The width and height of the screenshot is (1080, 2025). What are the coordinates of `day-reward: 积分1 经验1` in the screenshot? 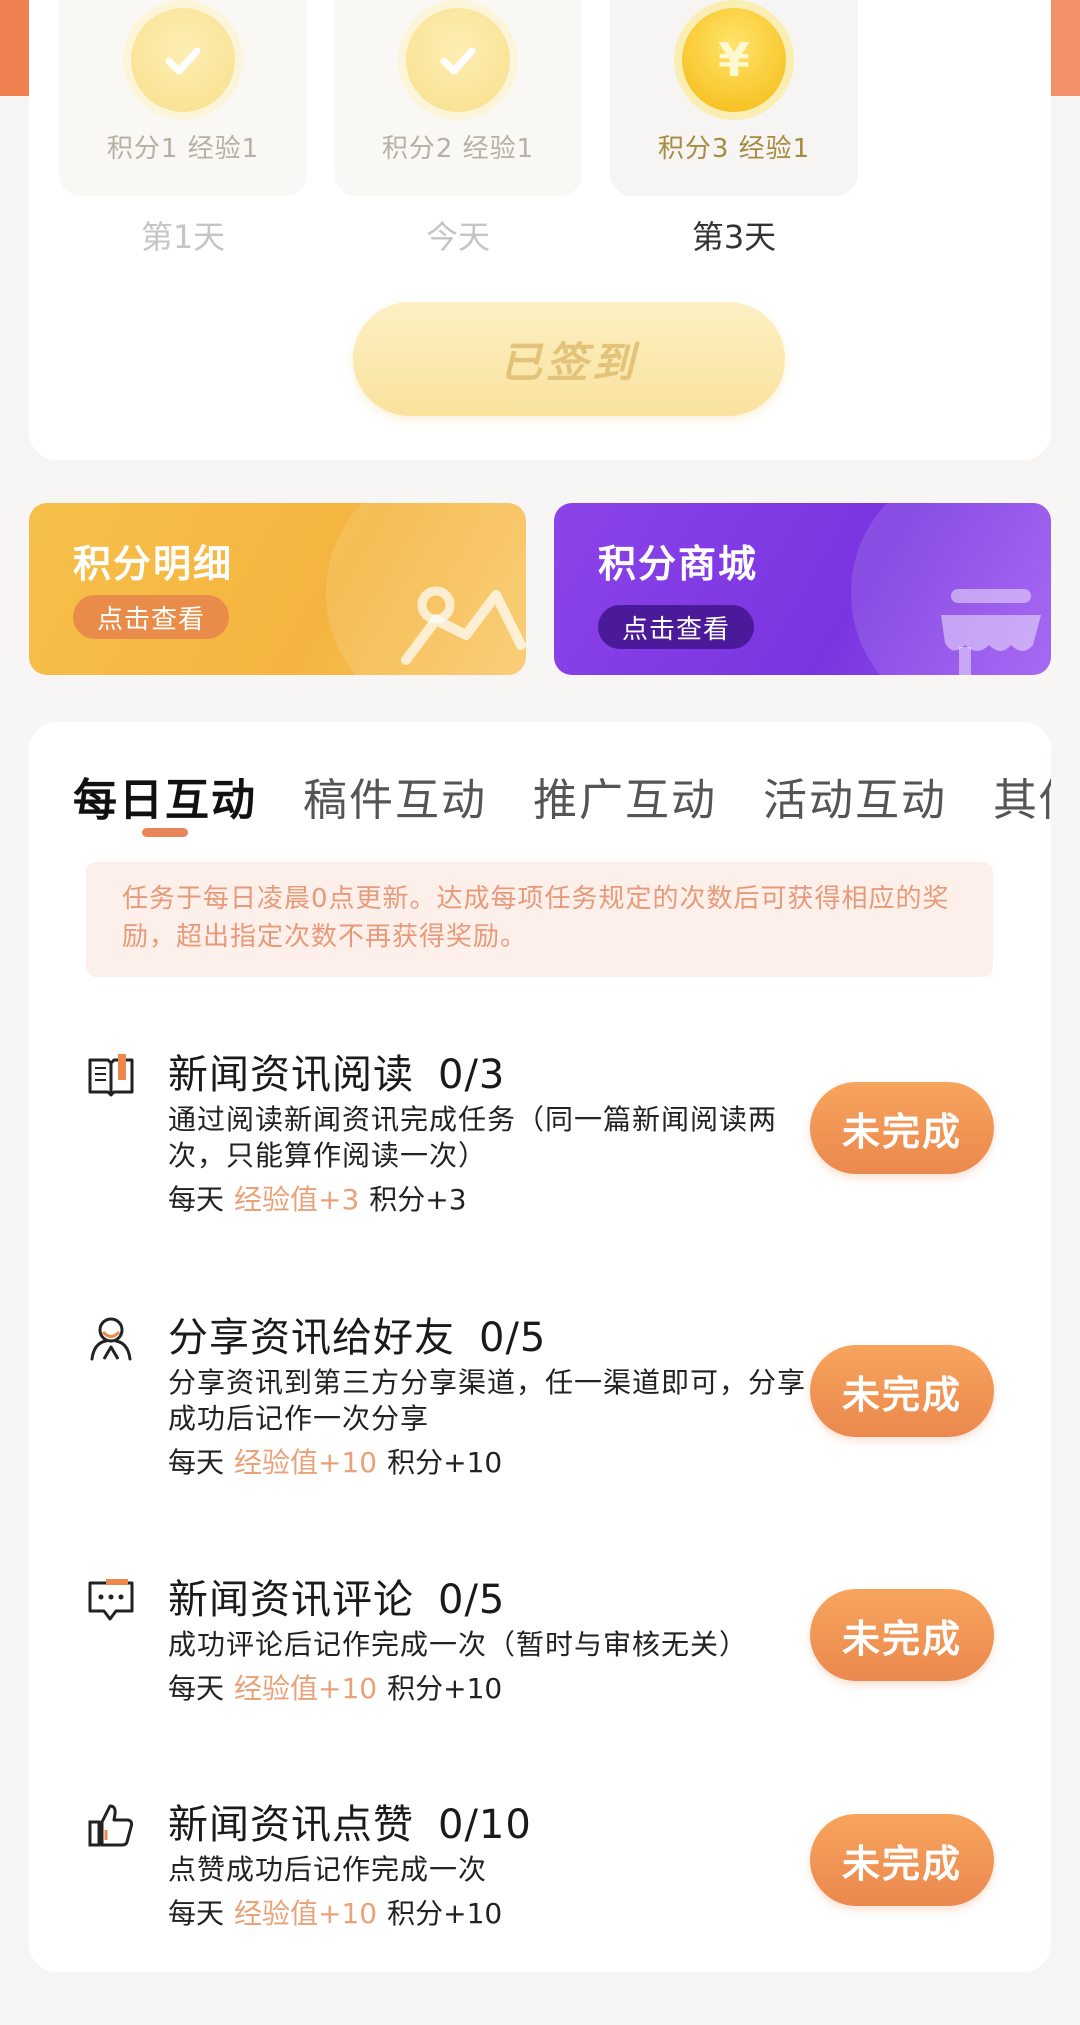 It's located at (183, 149).